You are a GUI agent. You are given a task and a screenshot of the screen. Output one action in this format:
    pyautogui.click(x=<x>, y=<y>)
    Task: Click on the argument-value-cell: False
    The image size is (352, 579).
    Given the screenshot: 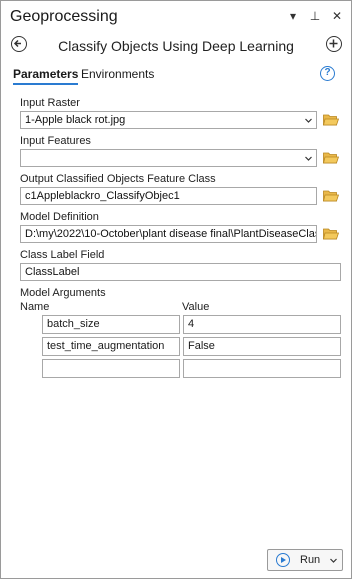 What is the action you would take?
    pyautogui.click(x=262, y=346)
    